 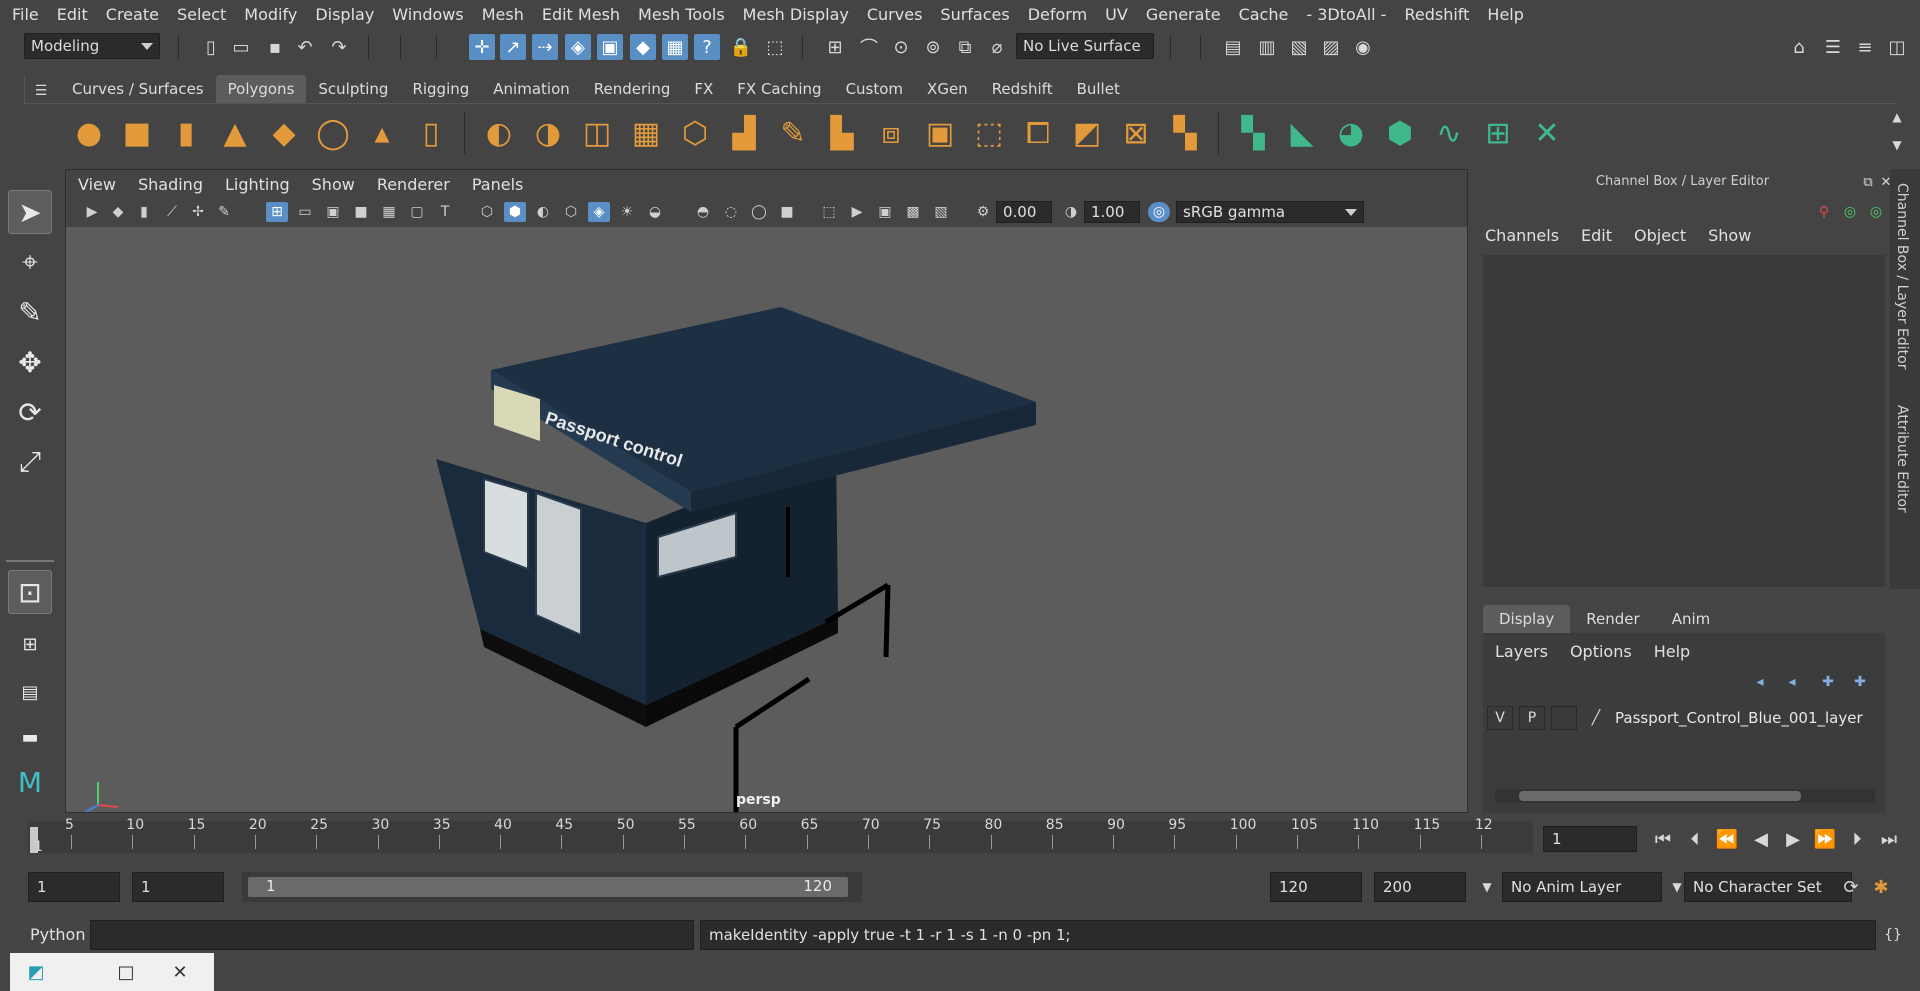 I want to click on move-layer-down-icon: ◂, so click(x=1792, y=682).